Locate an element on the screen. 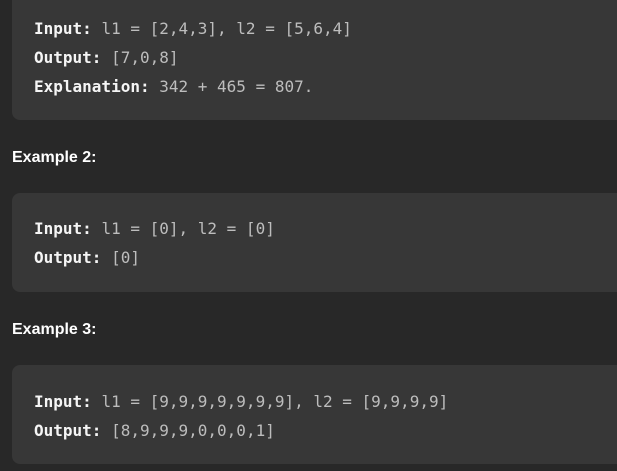  input-value: l1 = [9,9,9,9,9,9,9], l2 = [9,9,9,9] is located at coordinates (275, 401).